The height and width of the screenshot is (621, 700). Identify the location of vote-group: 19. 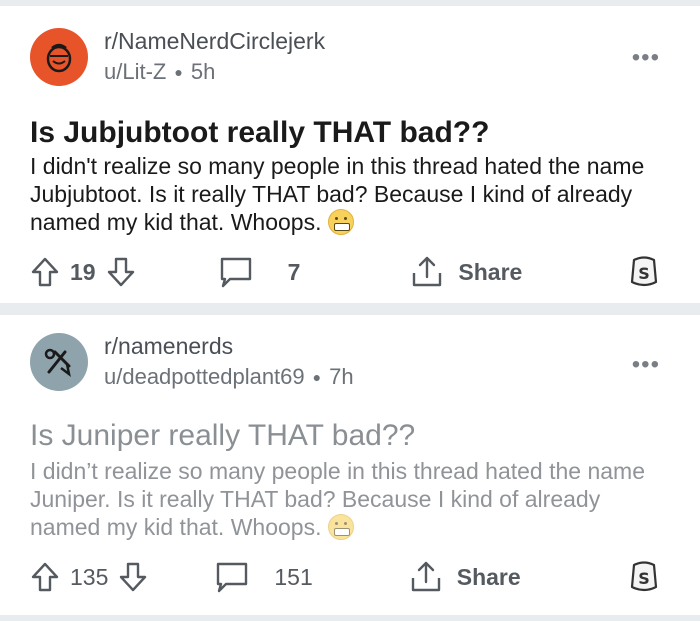
(83, 272).